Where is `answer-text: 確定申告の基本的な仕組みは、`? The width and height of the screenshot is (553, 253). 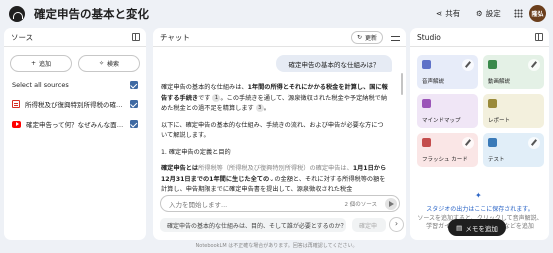
answer-text: 確定申告の基本的な仕組みは、 is located at coordinates (204, 87).